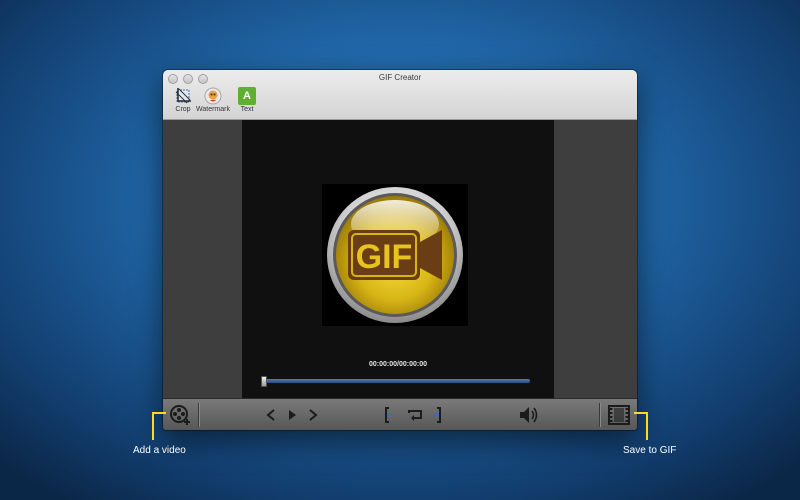  I want to click on next-icon, so click(313, 415).